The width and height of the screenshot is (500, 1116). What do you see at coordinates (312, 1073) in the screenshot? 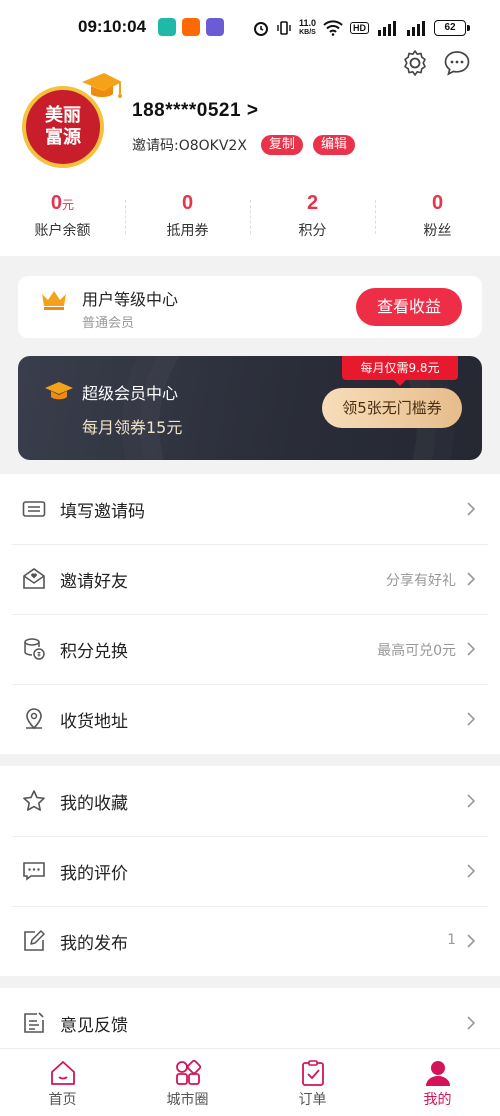
I see `clipboard-icon` at bounding box center [312, 1073].